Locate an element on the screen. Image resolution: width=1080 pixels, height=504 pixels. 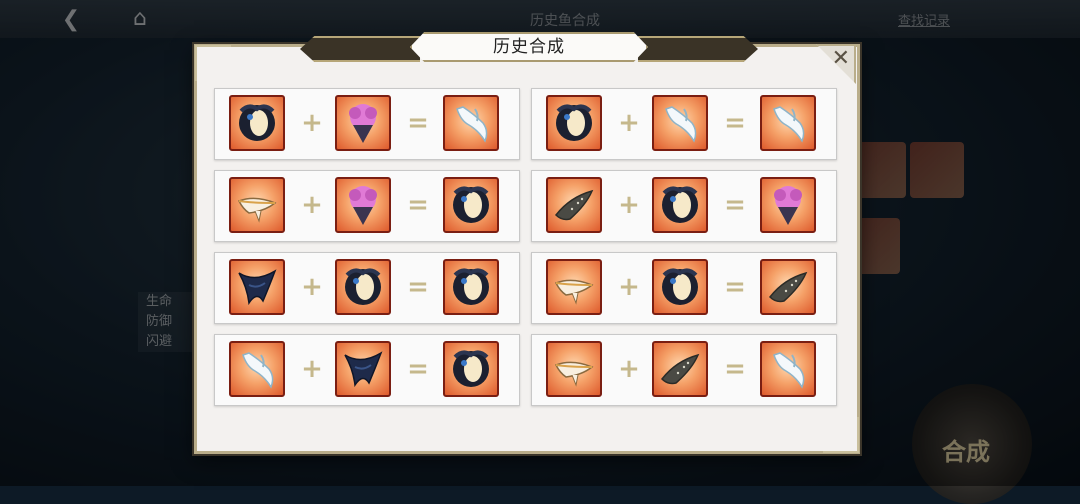
dialog-title: 历史合成 is located at coordinates (529, 47).